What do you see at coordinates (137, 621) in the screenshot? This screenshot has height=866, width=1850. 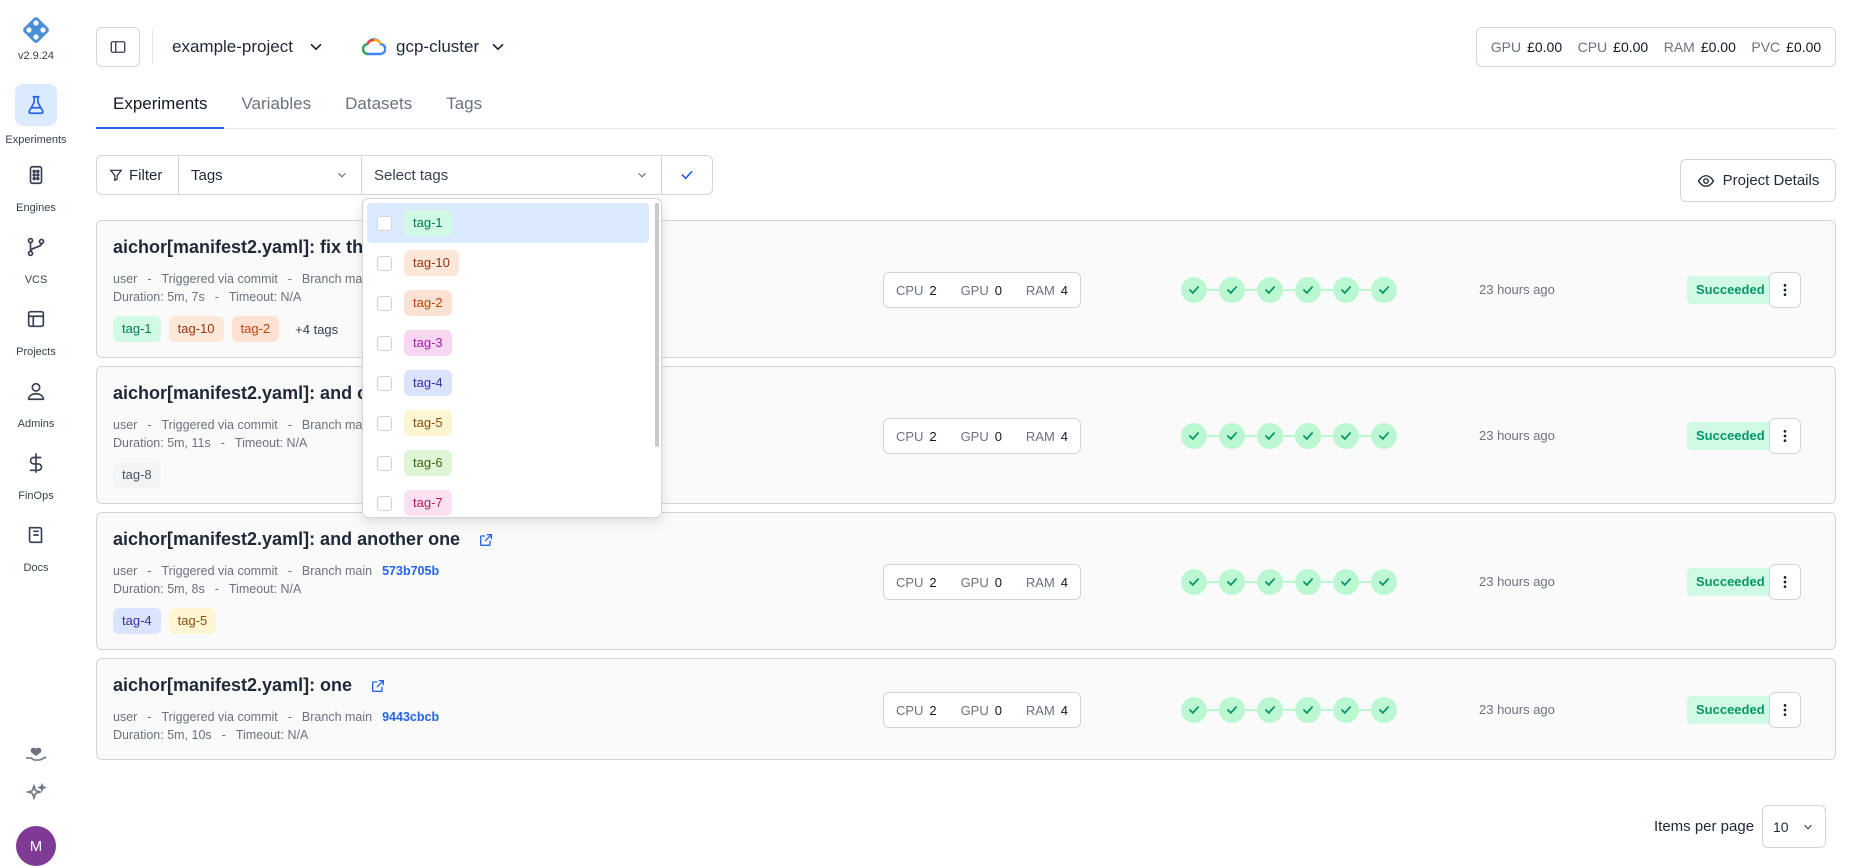 I see `experiment-tag: tag-4` at bounding box center [137, 621].